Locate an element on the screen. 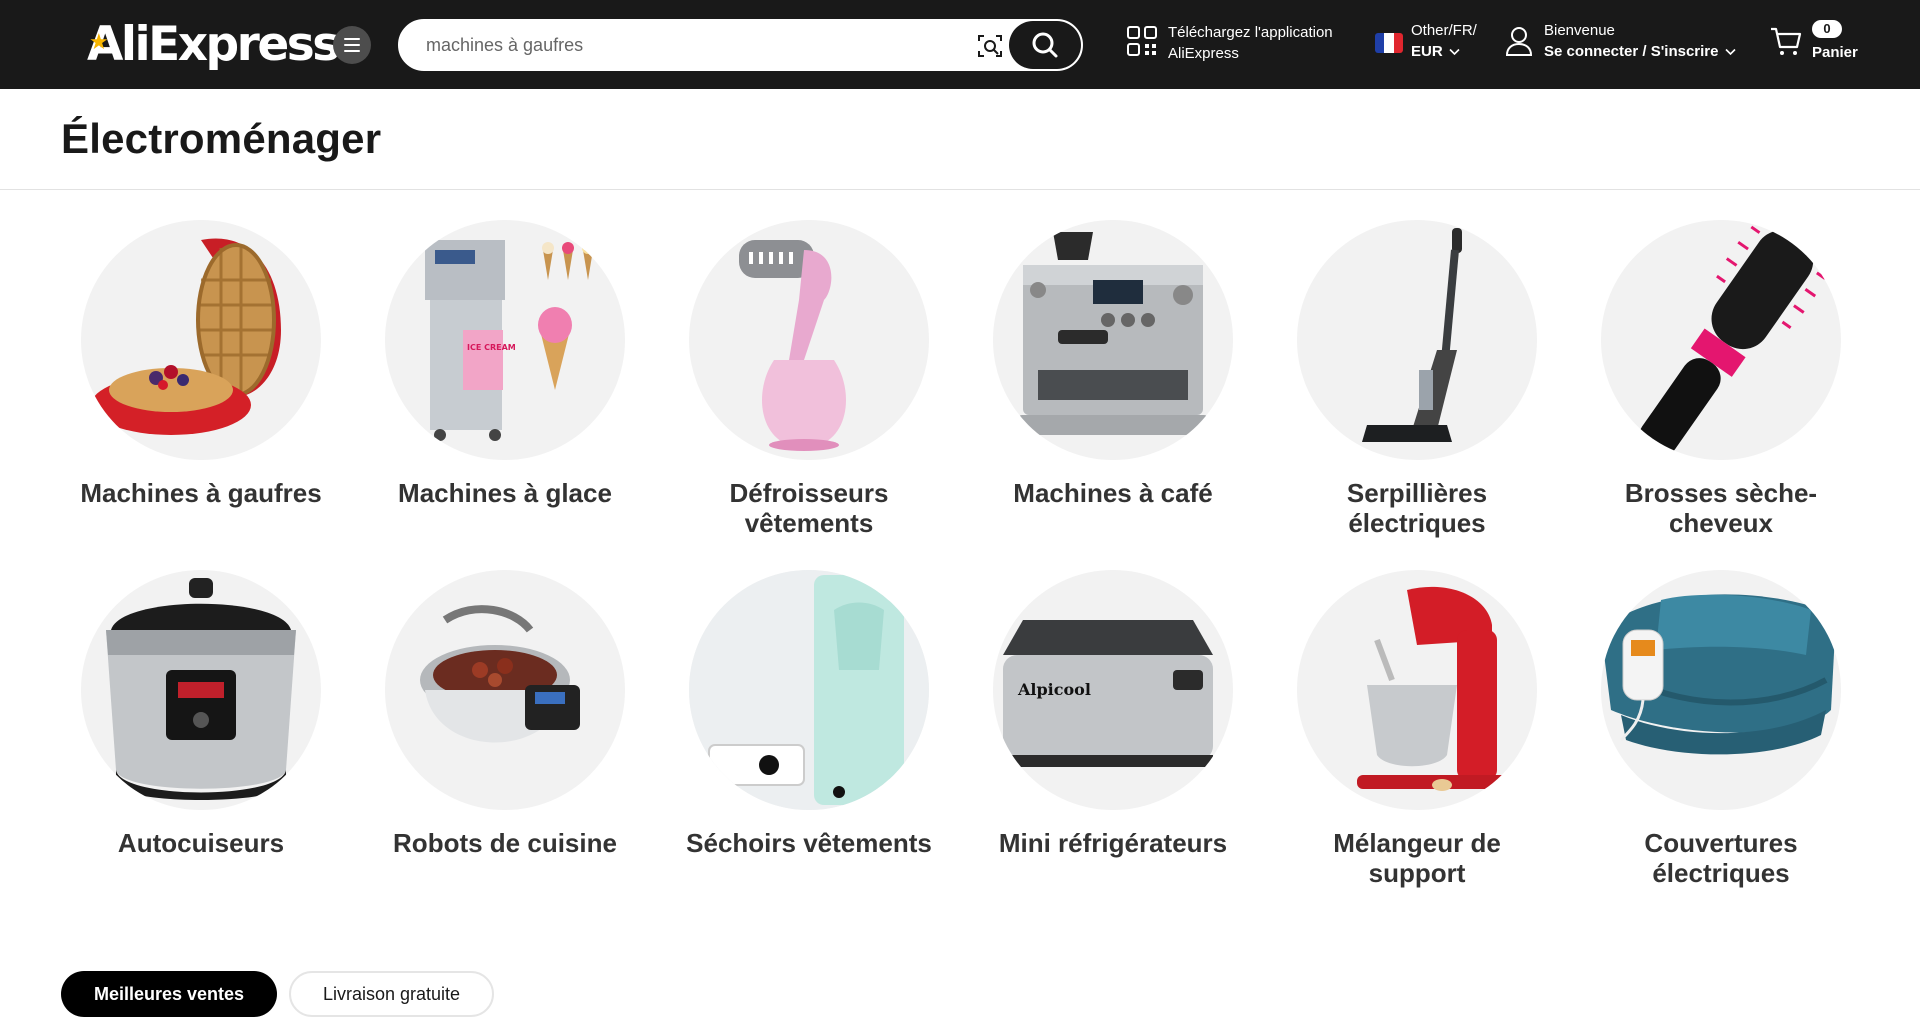 The image size is (1920, 1033). filter-free-shipping: Livraison gratuite is located at coordinates (391, 994).